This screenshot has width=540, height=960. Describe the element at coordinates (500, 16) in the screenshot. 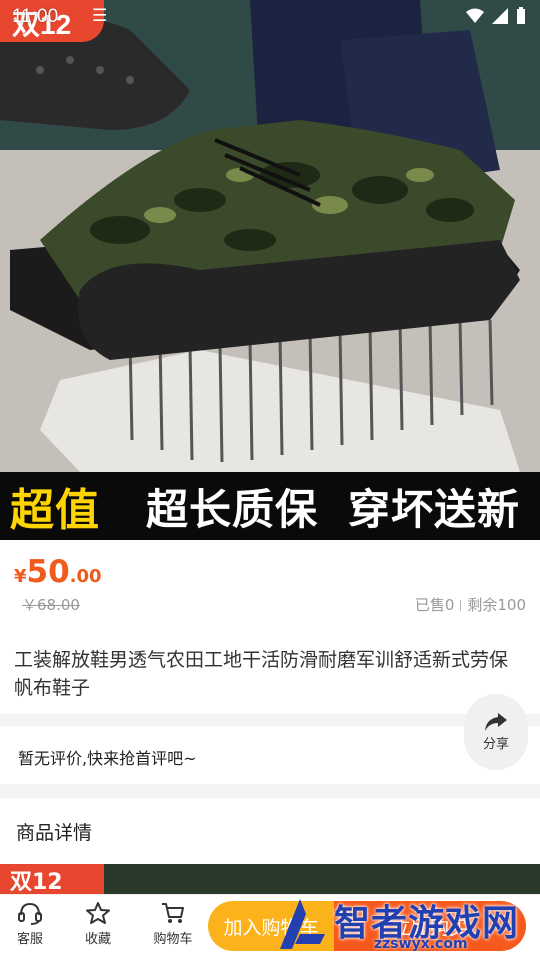

I see `signal-icon` at that location.